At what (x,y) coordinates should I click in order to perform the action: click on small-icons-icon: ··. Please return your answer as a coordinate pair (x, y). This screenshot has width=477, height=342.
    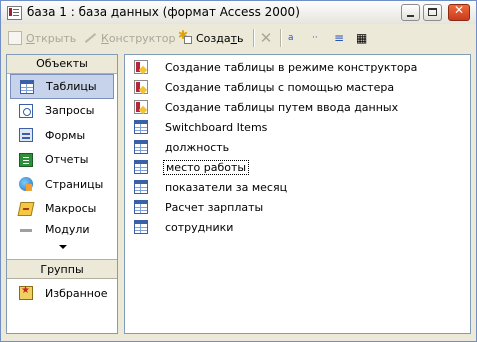
    Looking at the image, I should click on (315, 38).